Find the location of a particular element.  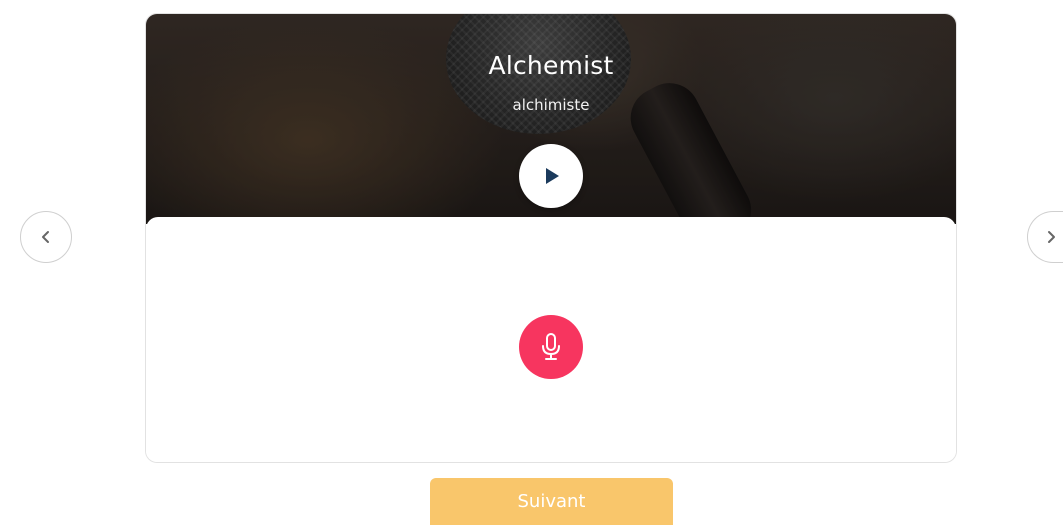

chevron-right-icon is located at coordinates (1051, 237).